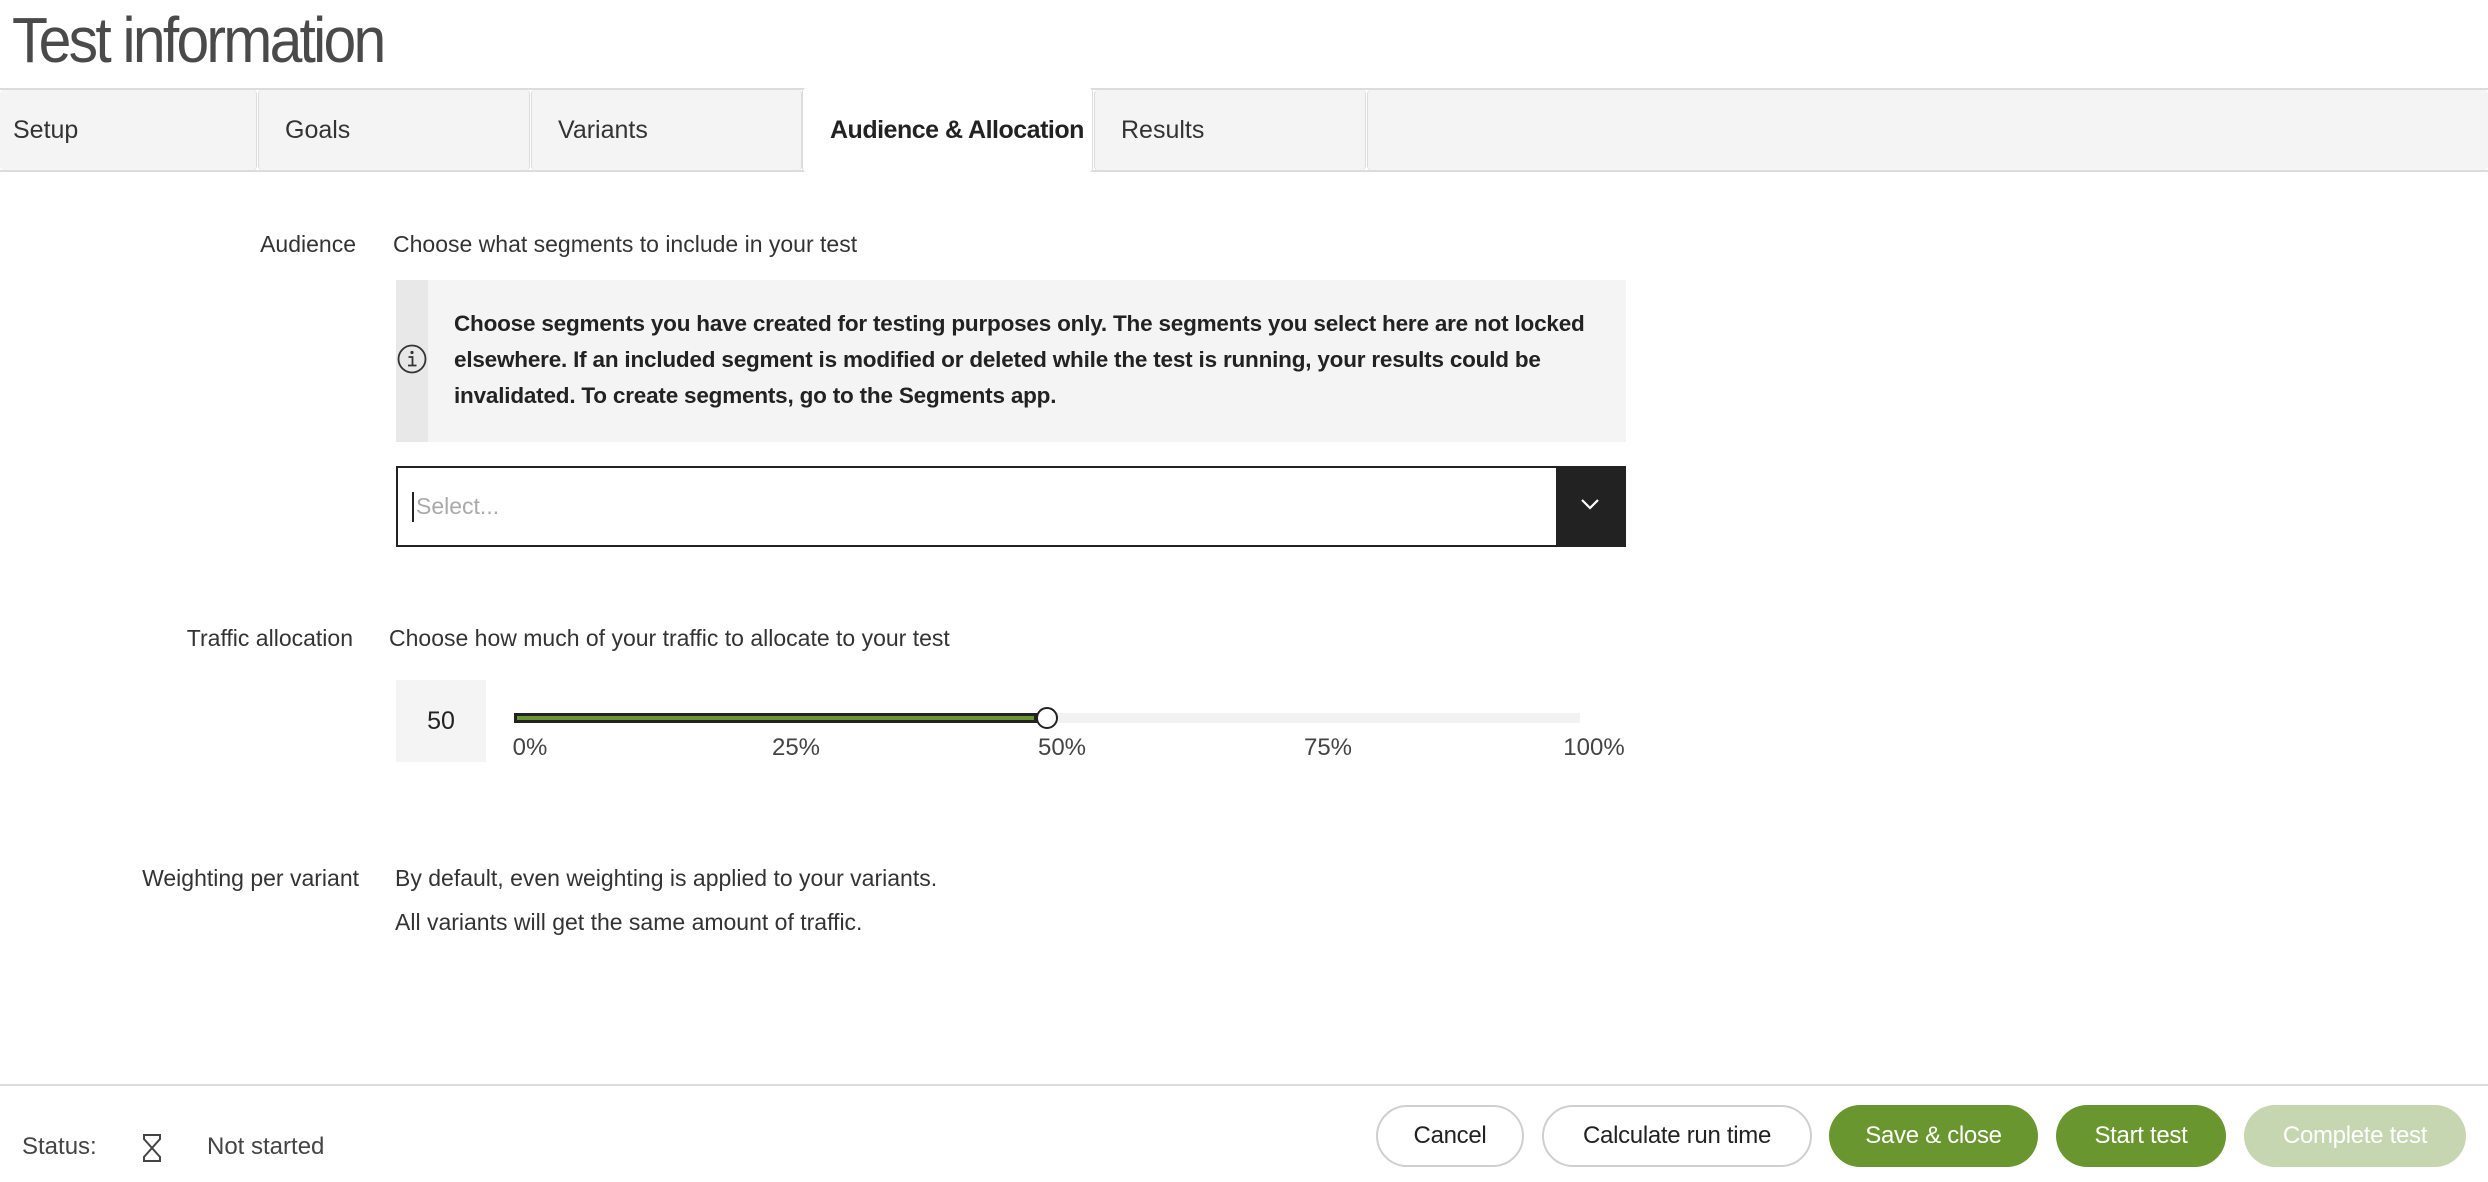  I want to click on tab-variants: Variants, so click(666, 130).